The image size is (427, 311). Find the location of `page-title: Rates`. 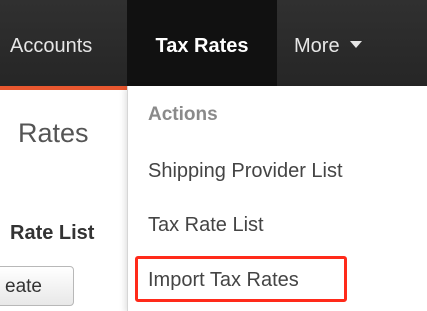

page-title: Rates is located at coordinates (53, 133).